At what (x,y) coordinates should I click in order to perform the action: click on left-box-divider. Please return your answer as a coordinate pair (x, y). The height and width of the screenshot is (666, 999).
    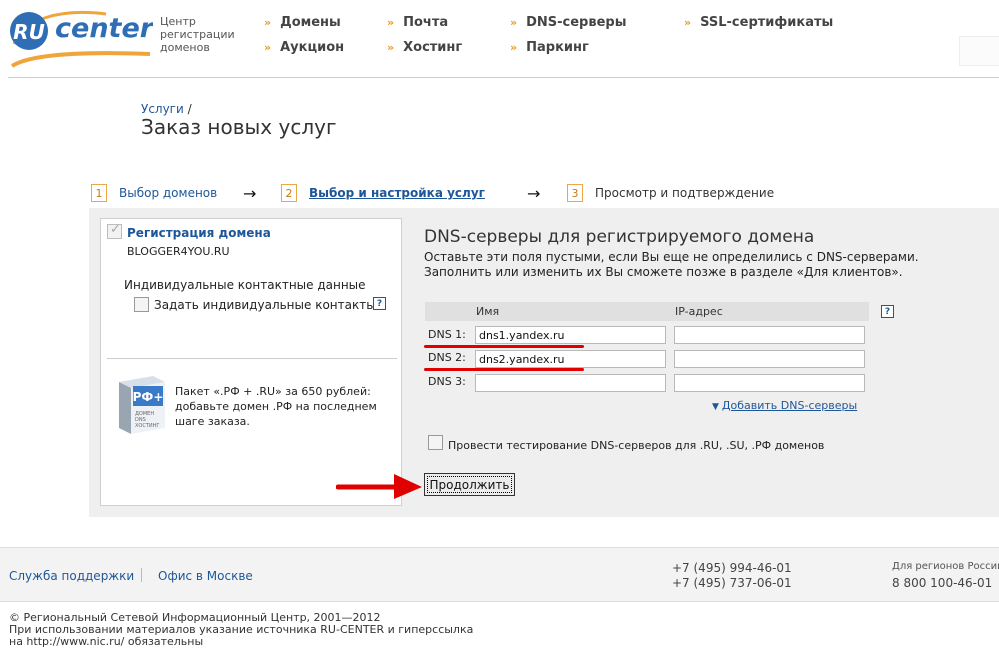
    Looking at the image, I should click on (252, 358).